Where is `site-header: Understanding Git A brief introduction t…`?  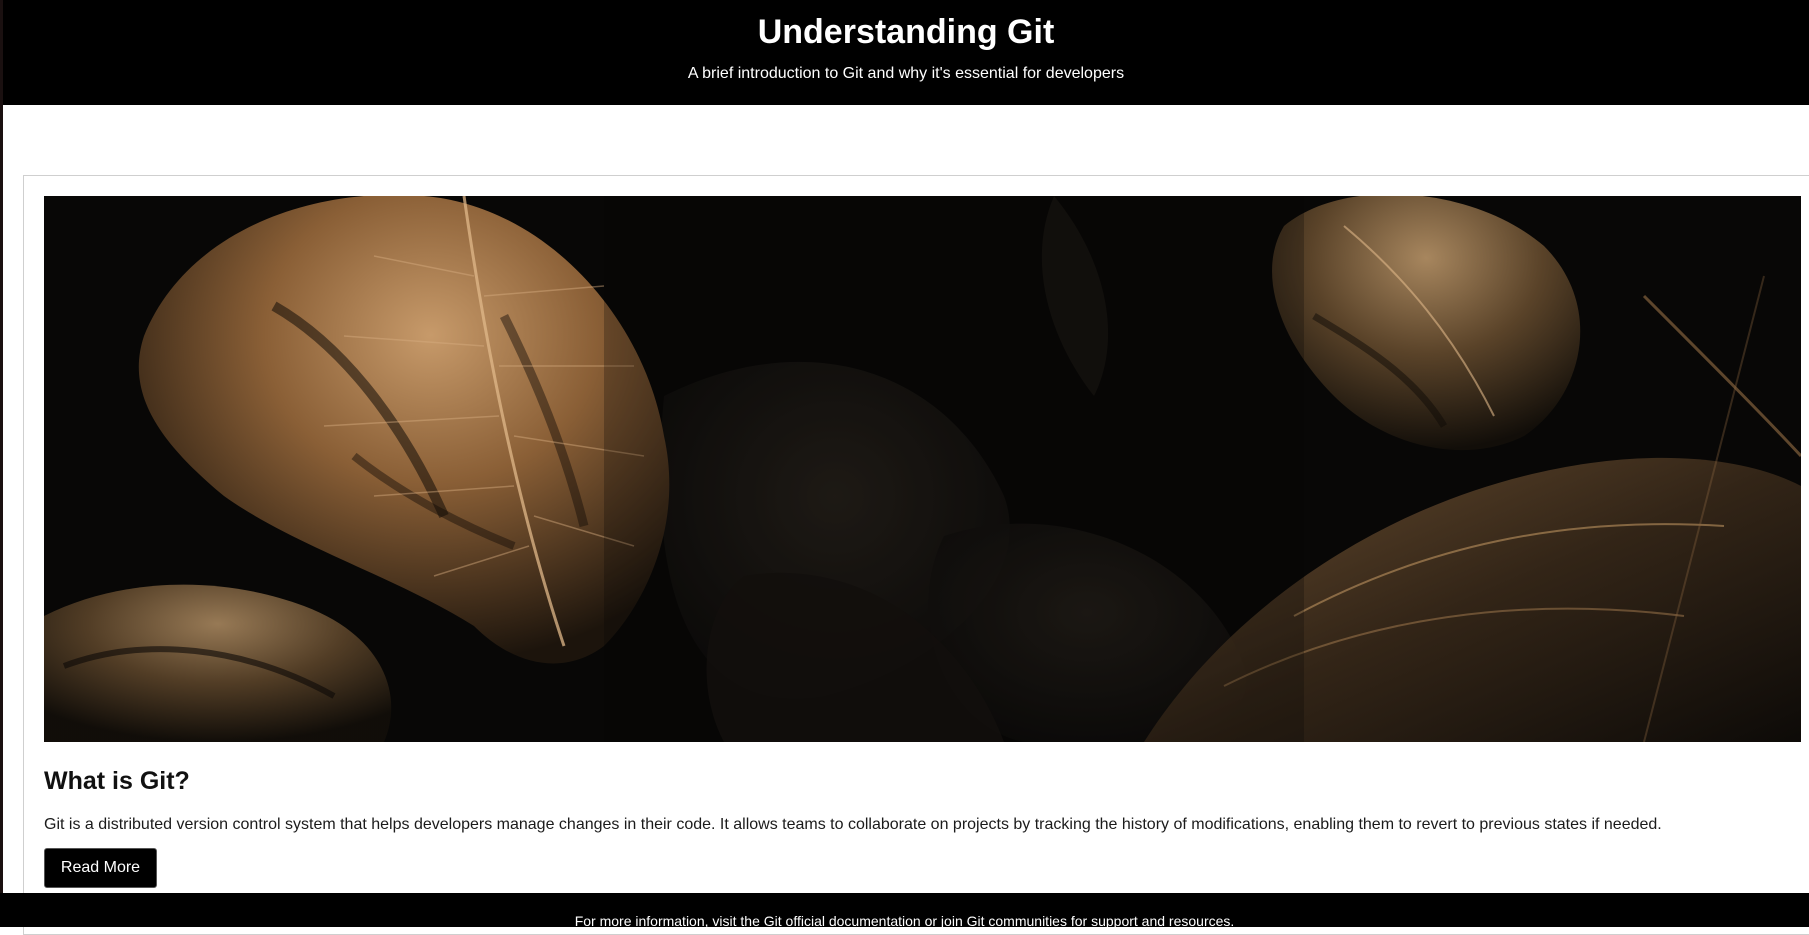
site-header: Understanding Git A brief introduction t… is located at coordinates (906, 52).